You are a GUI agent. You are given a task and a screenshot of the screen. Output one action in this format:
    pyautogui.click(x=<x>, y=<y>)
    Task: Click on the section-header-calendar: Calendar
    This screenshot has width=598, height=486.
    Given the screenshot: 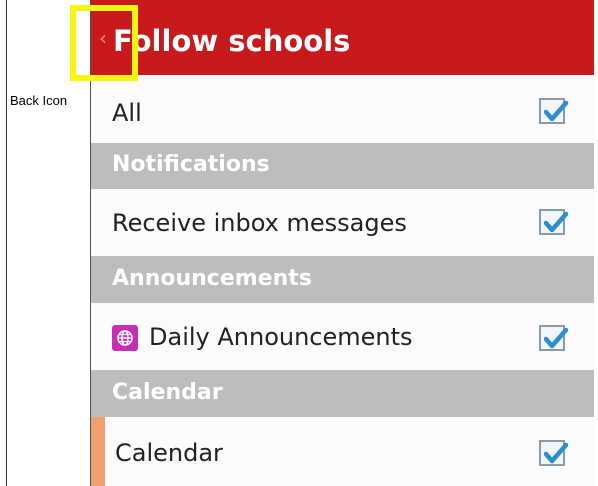 What is the action you would take?
    pyautogui.click(x=342, y=393)
    